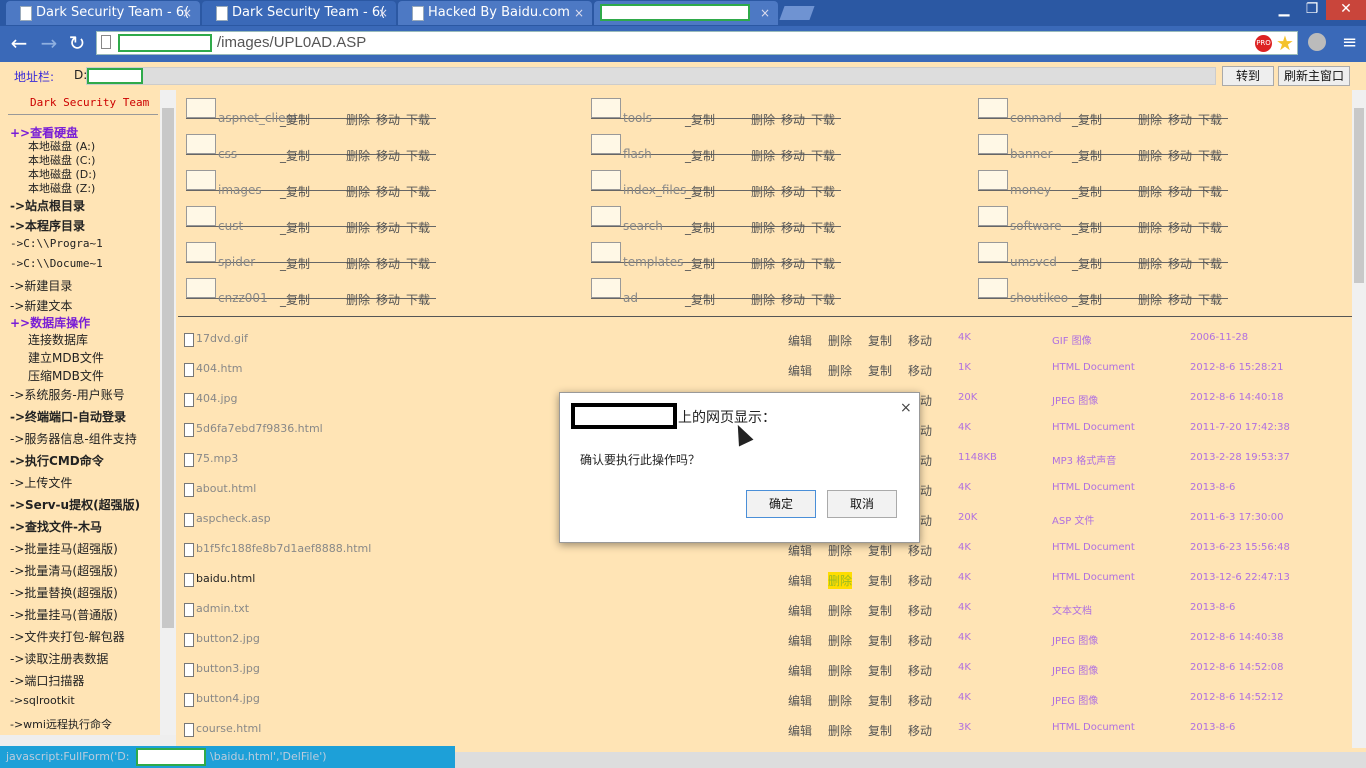 This screenshot has width=1366, height=768. Describe the element at coordinates (1036, 226) in the screenshot. I see `folder-name: software` at that location.